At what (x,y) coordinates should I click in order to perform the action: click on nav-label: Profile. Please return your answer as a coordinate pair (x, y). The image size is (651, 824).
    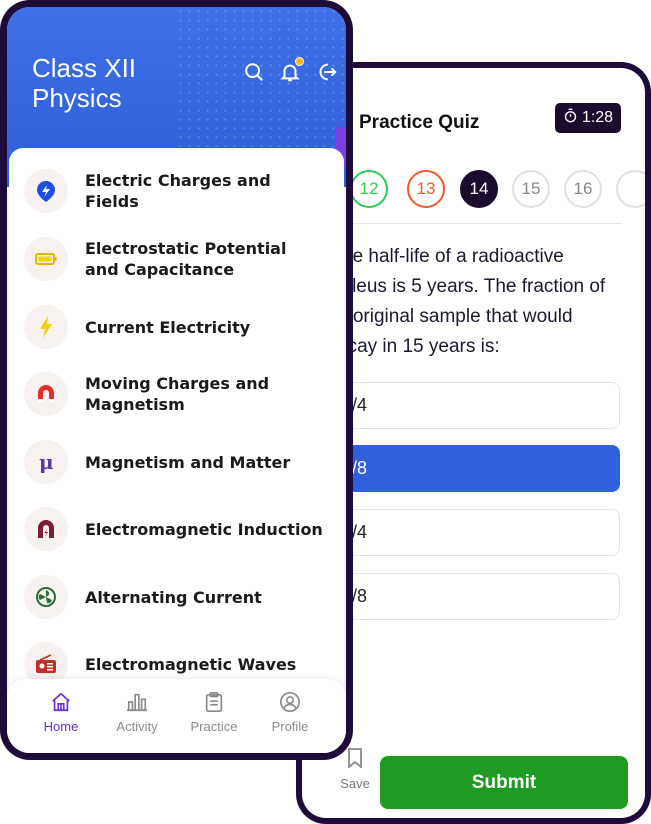
    Looking at the image, I should click on (290, 726).